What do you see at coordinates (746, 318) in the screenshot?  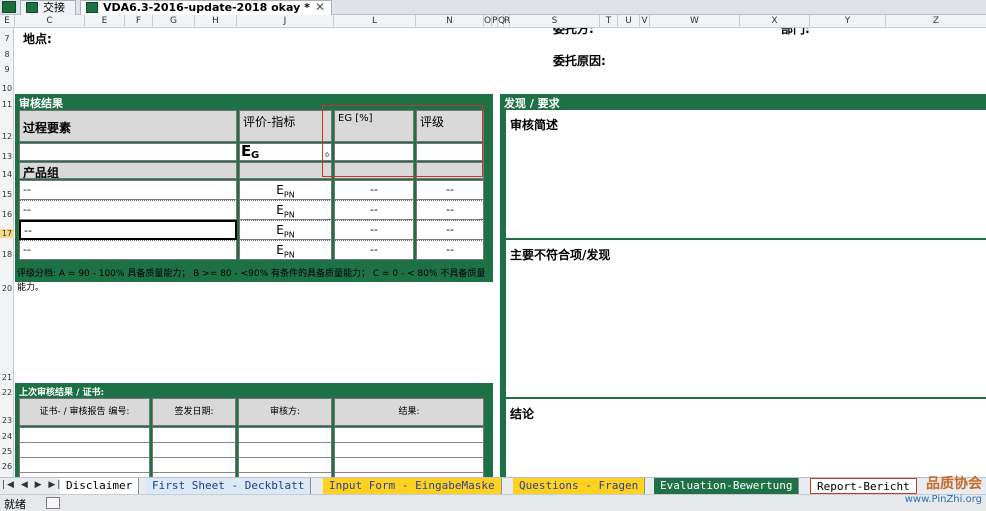 I see `nonconformity-panel: 主要不符合项/发现` at bounding box center [746, 318].